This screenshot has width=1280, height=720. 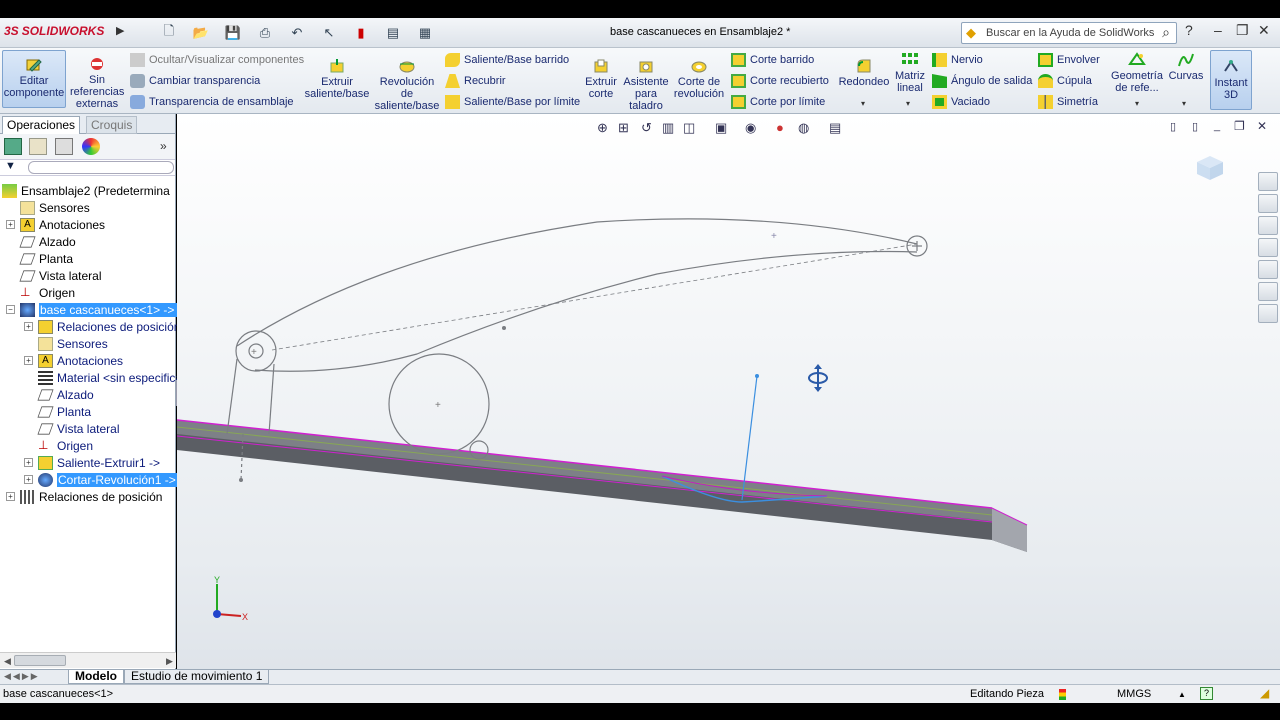 What do you see at coordinates (957, 60) in the screenshot?
I see `nervio-button: Nervio` at bounding box center [957, 60].